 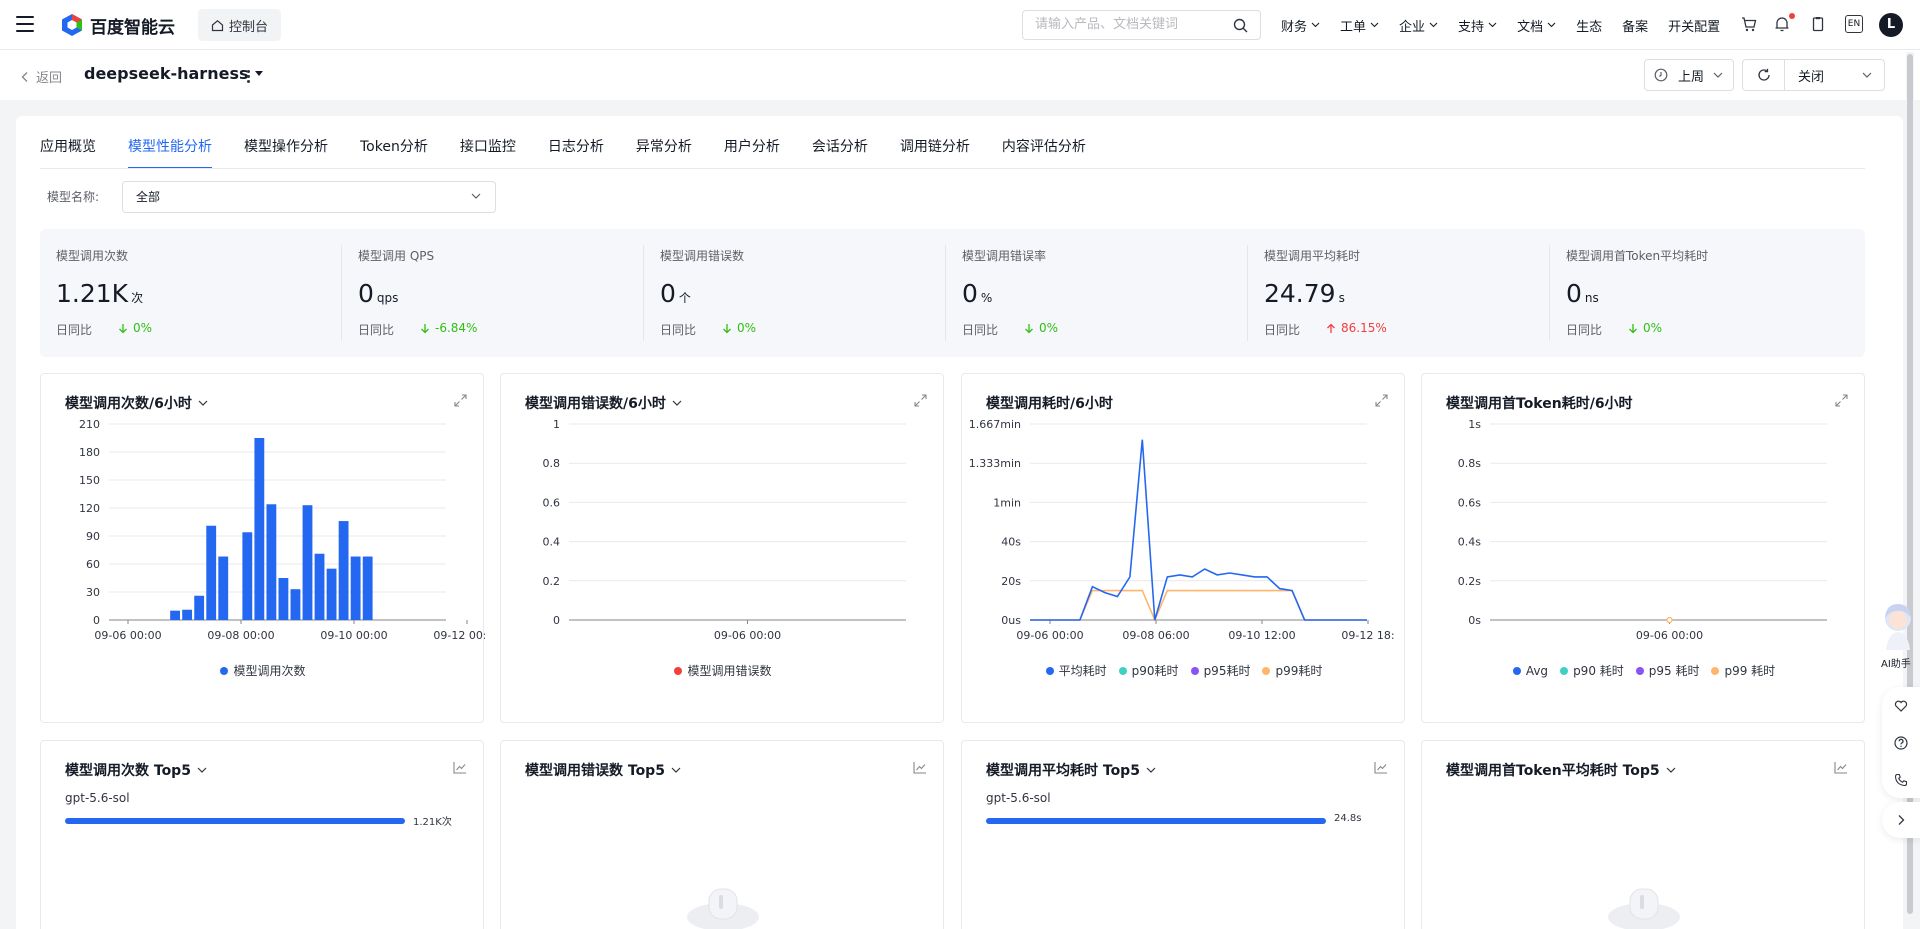 I want to click on legend-item: 模型调用错误数, so click(x=723, y=670).